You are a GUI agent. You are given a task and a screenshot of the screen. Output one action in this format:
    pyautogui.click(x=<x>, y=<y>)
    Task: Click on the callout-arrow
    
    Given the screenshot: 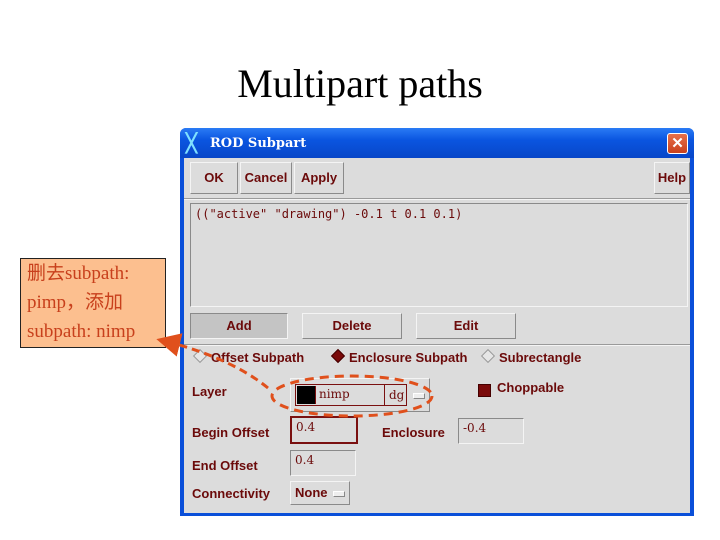 What is the action you would take?
    pyautogui.click(x=212, y=361)
    